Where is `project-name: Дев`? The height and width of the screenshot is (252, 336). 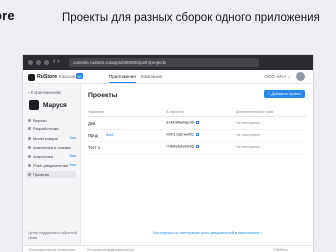
project-name: Дев is located at coordinates (92, 123).